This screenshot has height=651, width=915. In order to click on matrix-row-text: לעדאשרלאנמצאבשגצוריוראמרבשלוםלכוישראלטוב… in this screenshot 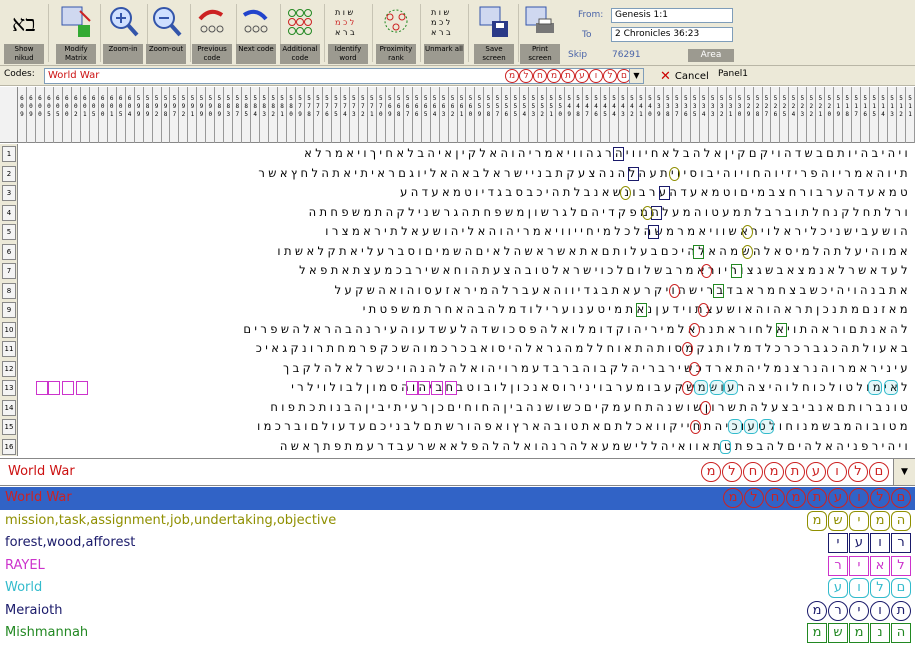, I will do `click(466, 271)`.